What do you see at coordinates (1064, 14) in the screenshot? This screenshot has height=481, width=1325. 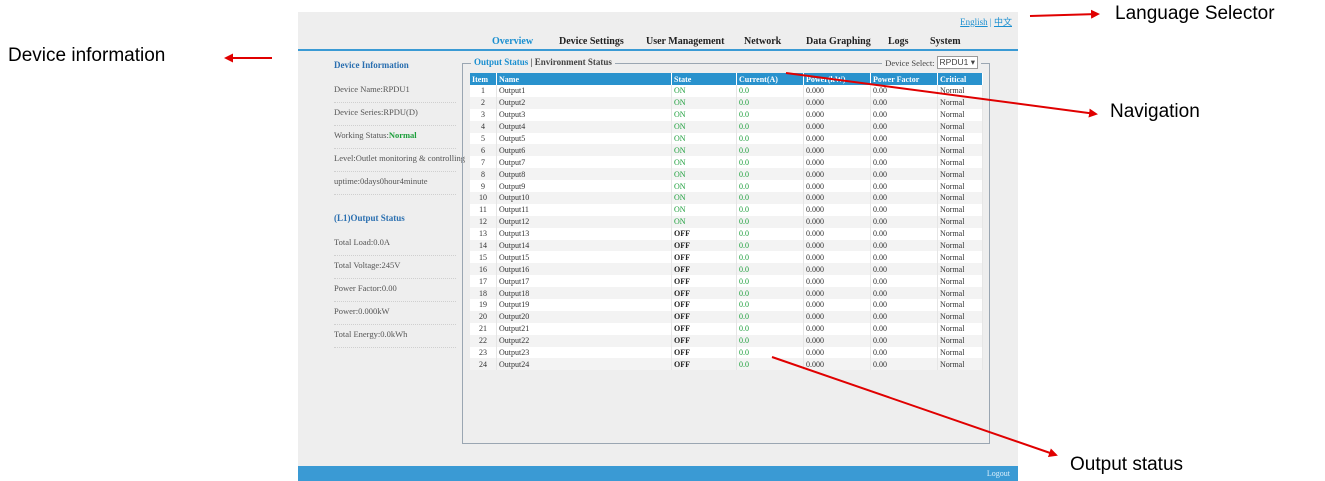 I see `arrow-language-selector` at bounding box center [1064, 14].